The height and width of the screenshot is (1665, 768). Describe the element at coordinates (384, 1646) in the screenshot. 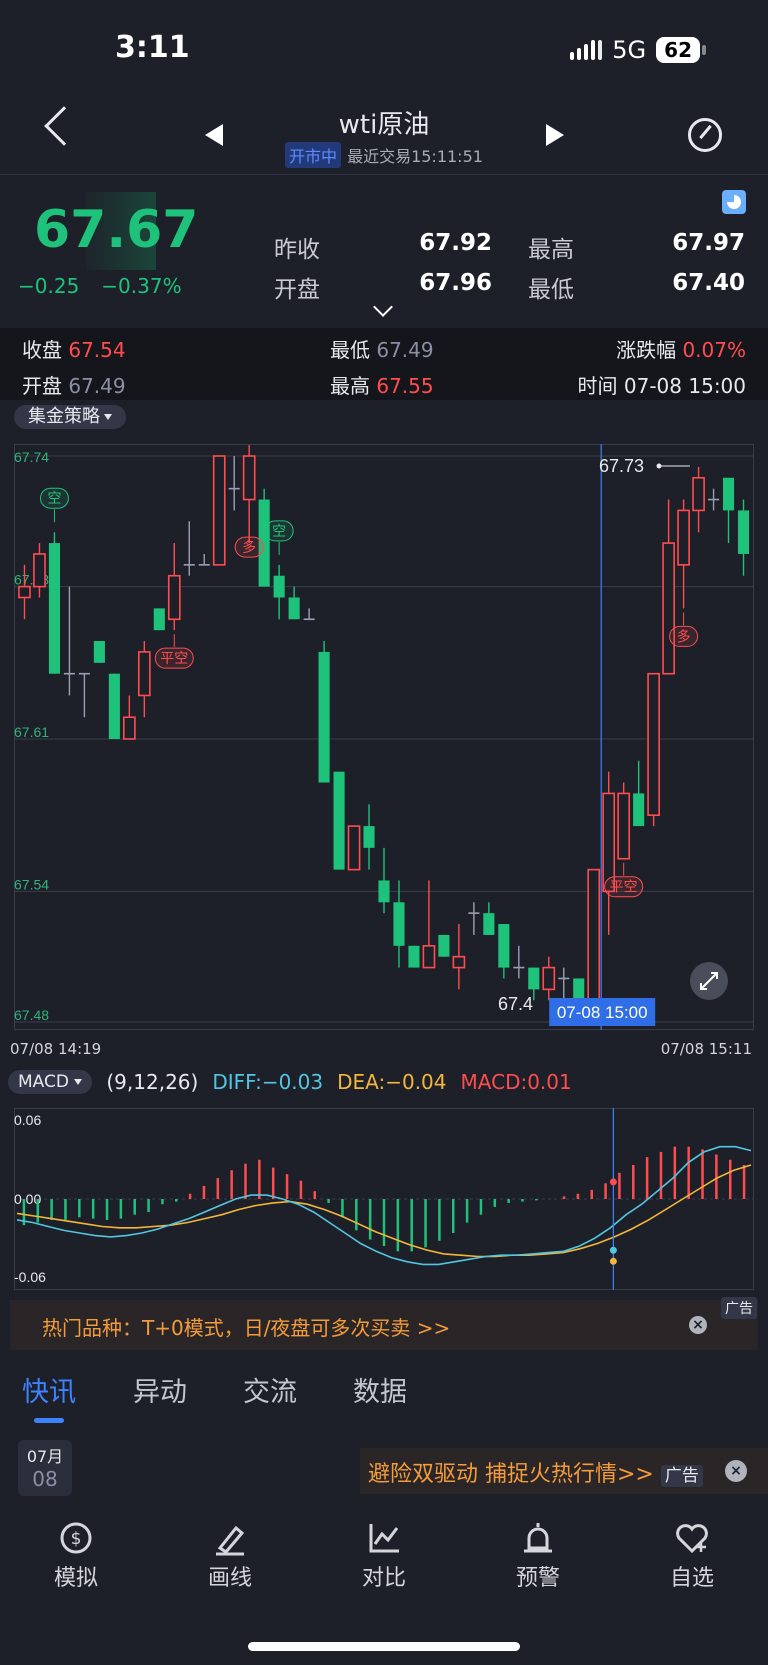

I see `home-indicator` at that location.